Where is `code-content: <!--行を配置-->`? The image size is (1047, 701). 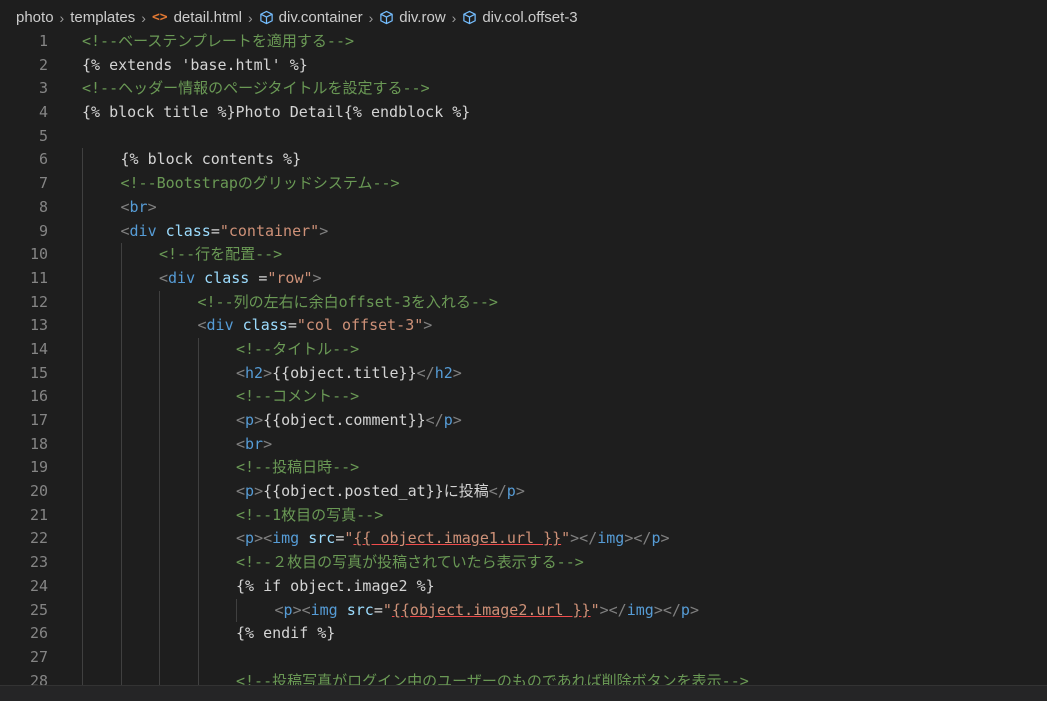 code-content: <!--行を配置--> is located at coordinates (220, 255).